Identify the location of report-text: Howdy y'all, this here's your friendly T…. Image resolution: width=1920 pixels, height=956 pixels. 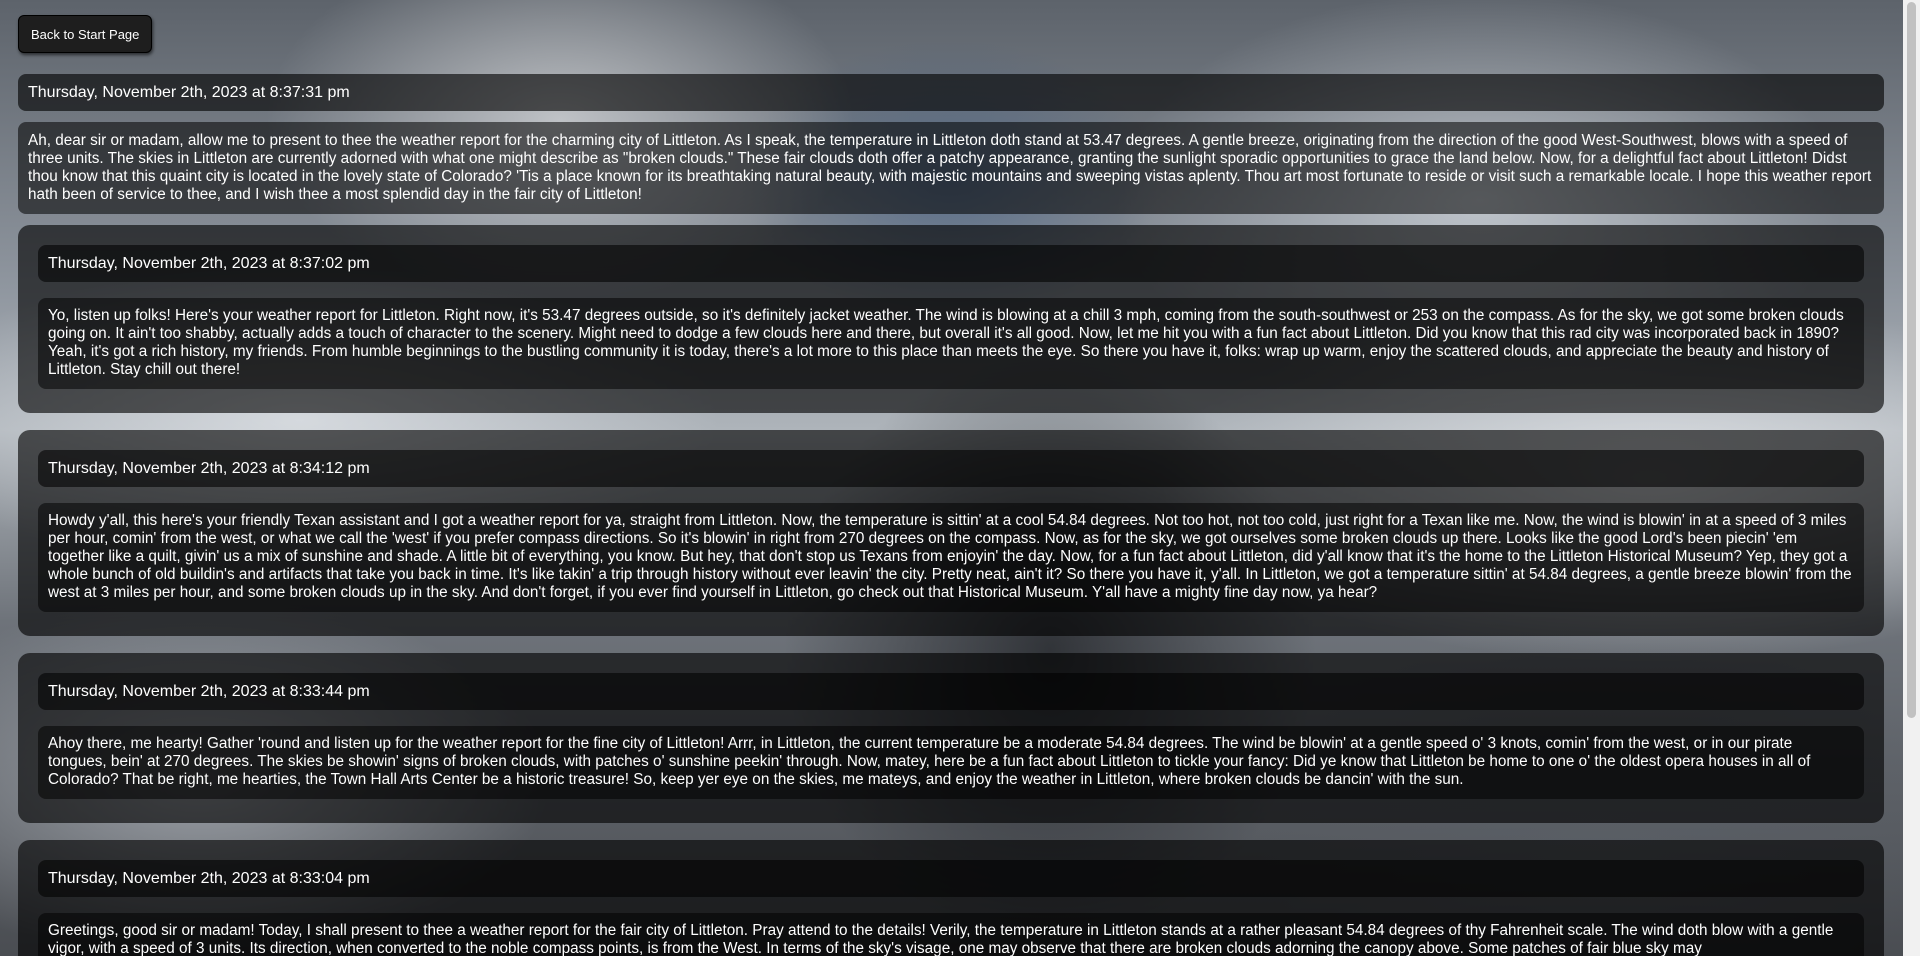
(951, 557).